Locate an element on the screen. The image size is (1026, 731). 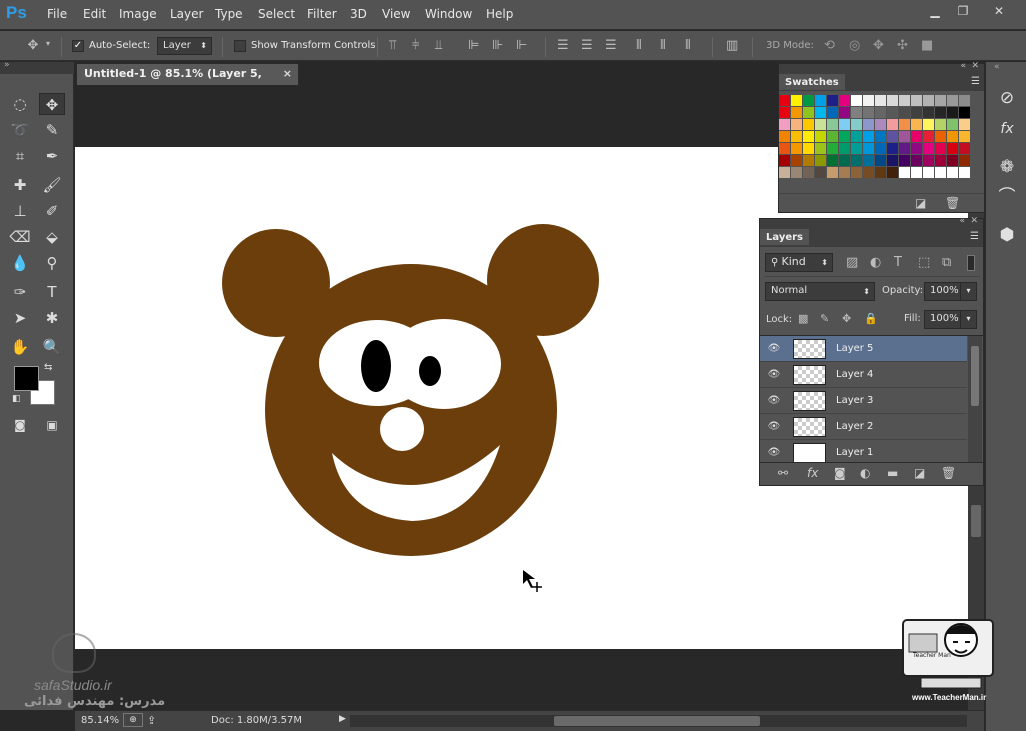
distribute-vcenter-icon: ☰ is located at coordinates (587, 45).